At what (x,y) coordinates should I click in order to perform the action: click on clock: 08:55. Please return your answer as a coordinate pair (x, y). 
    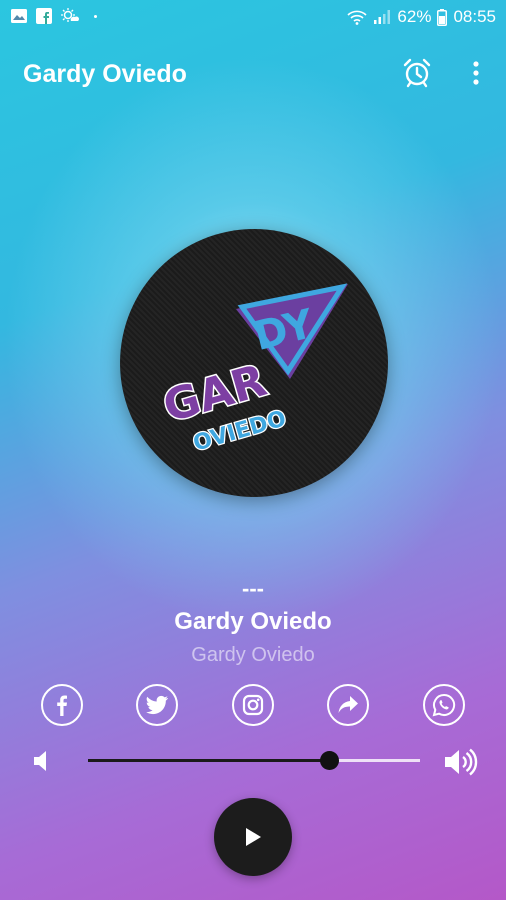
    Looking at the image, I should click on (474, 16).